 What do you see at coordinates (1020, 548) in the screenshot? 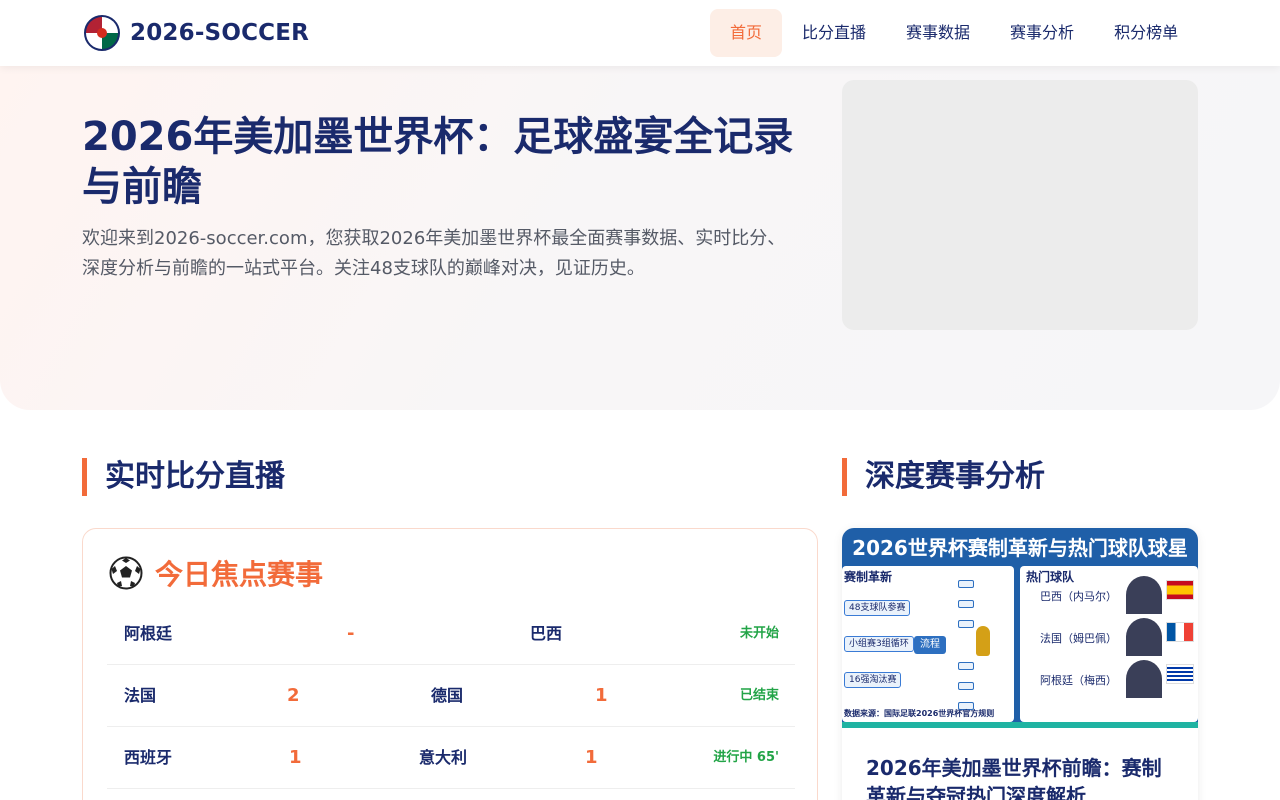
I see `thumbnail-title: 2026世界杯赛制革新与热门球队球星` at bounding box center [1020, 548].